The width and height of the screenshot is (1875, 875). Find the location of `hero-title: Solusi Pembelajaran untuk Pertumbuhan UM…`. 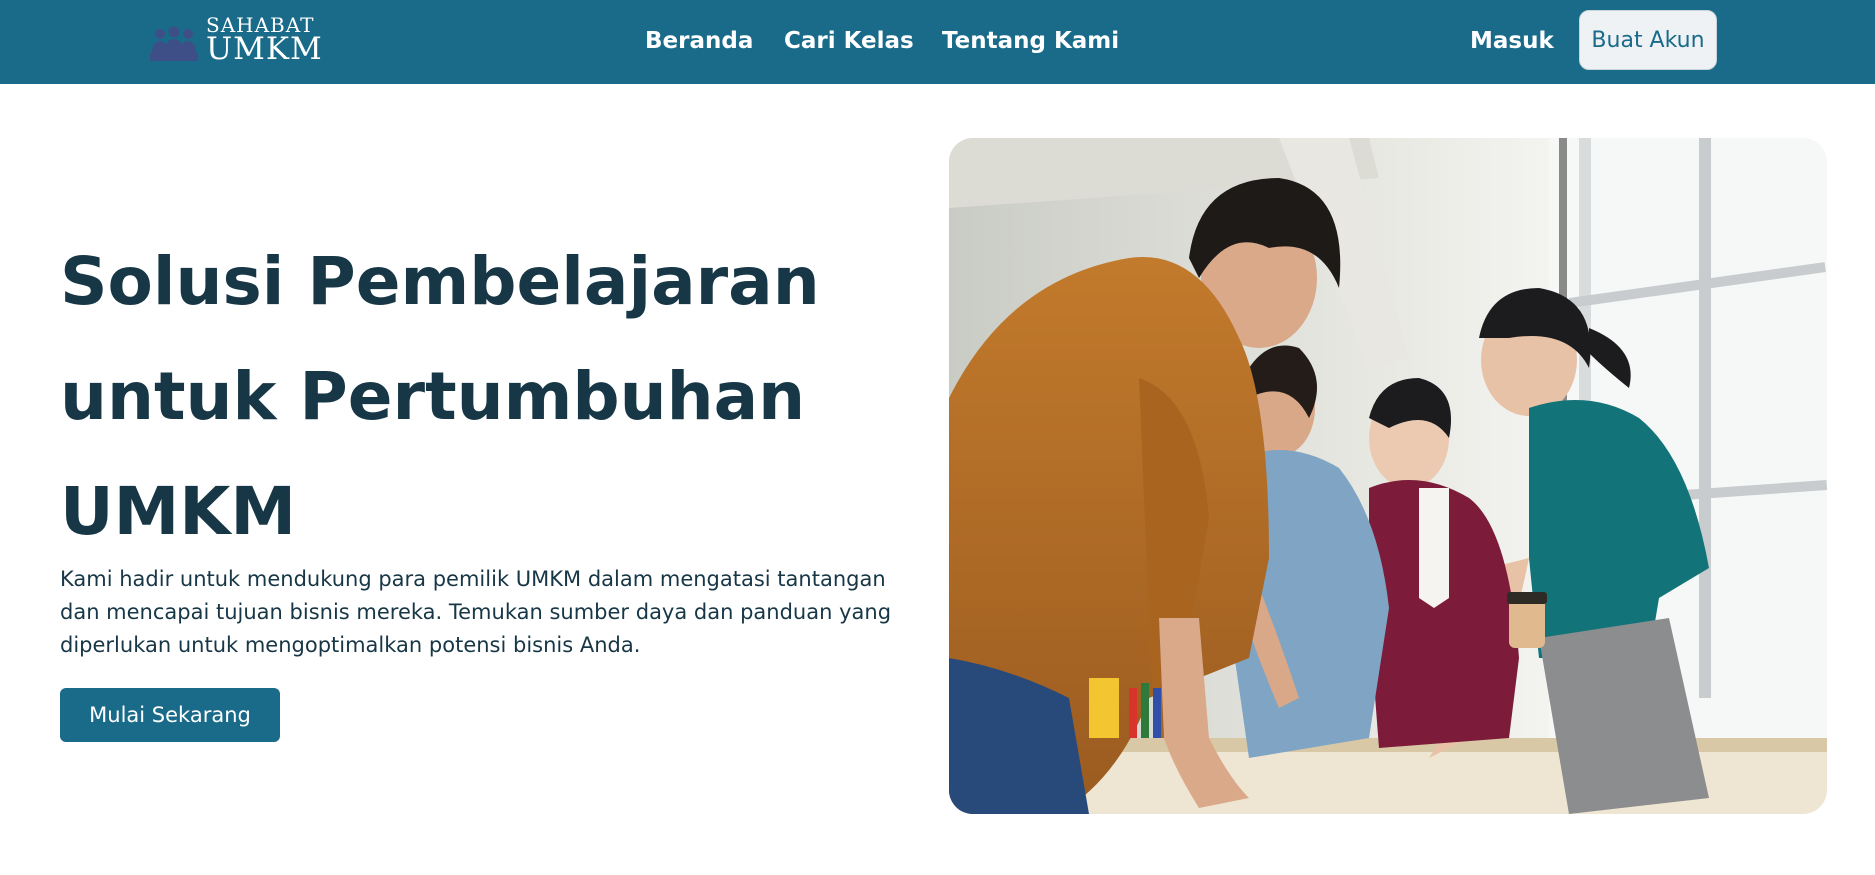

hero-title: Solusi Pembelajaran untuk Pertumbuhan UM… is located at coordinates (440, 396).